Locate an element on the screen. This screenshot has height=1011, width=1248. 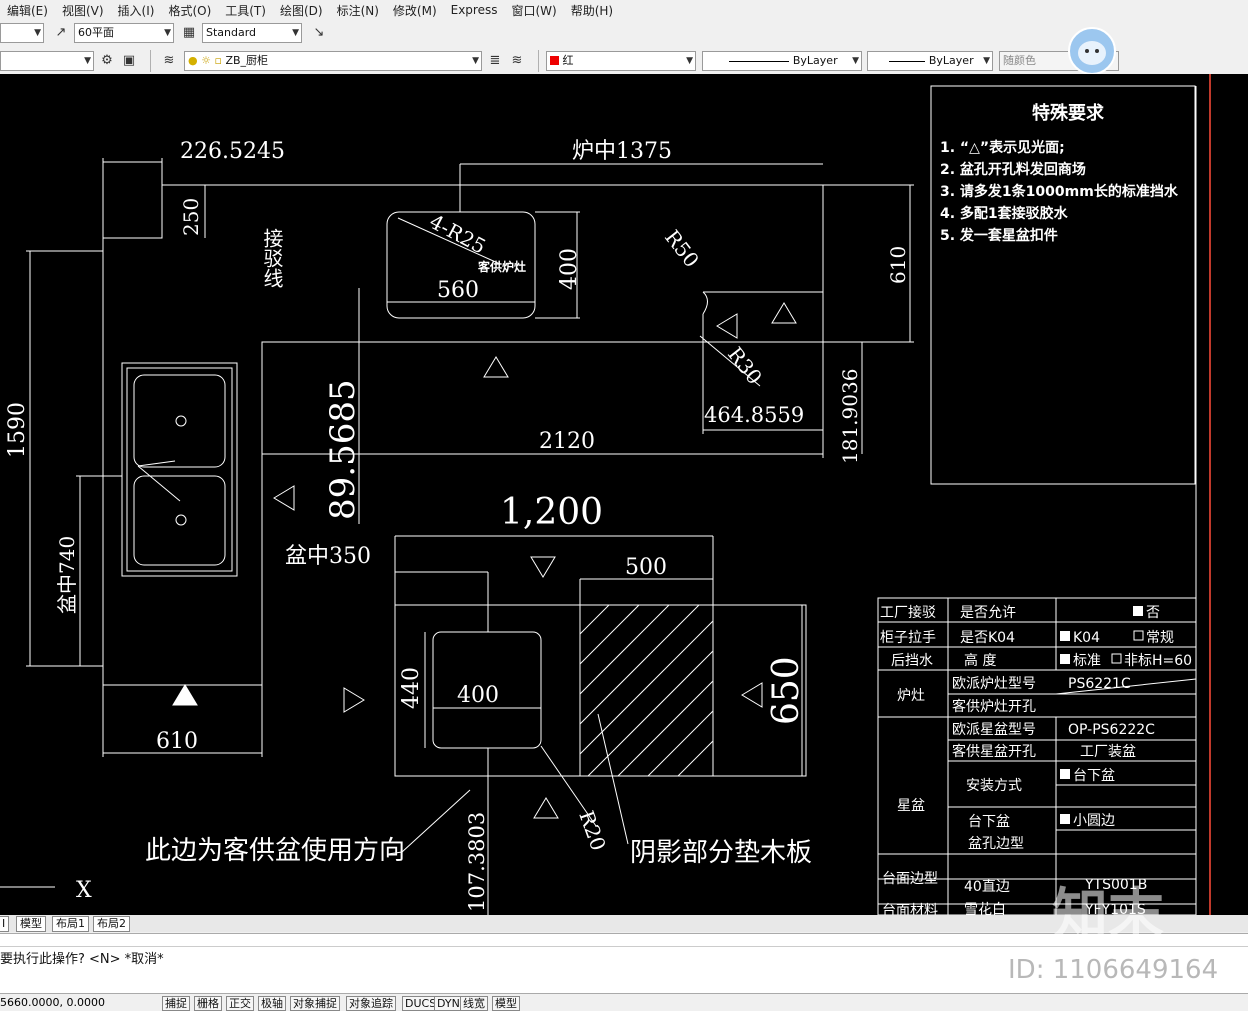
color-combo: 红 ▼ is located at coordinates (621, 61).